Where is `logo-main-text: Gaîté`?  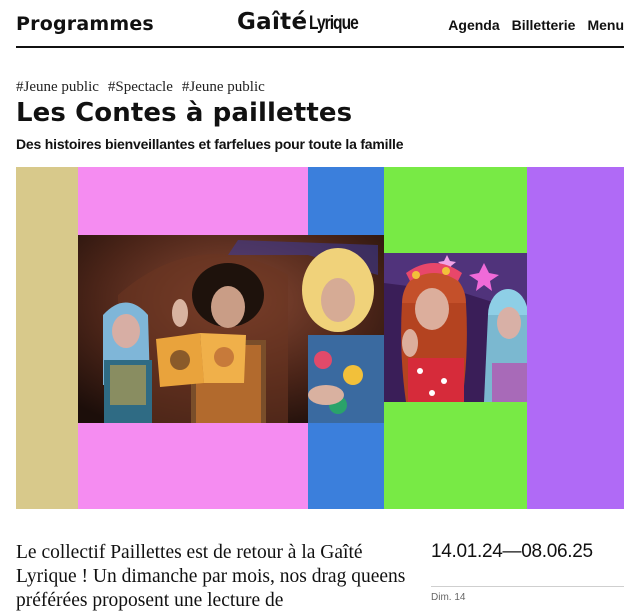
logo-main-text: Gaîté is located at coordinates (272, 22).